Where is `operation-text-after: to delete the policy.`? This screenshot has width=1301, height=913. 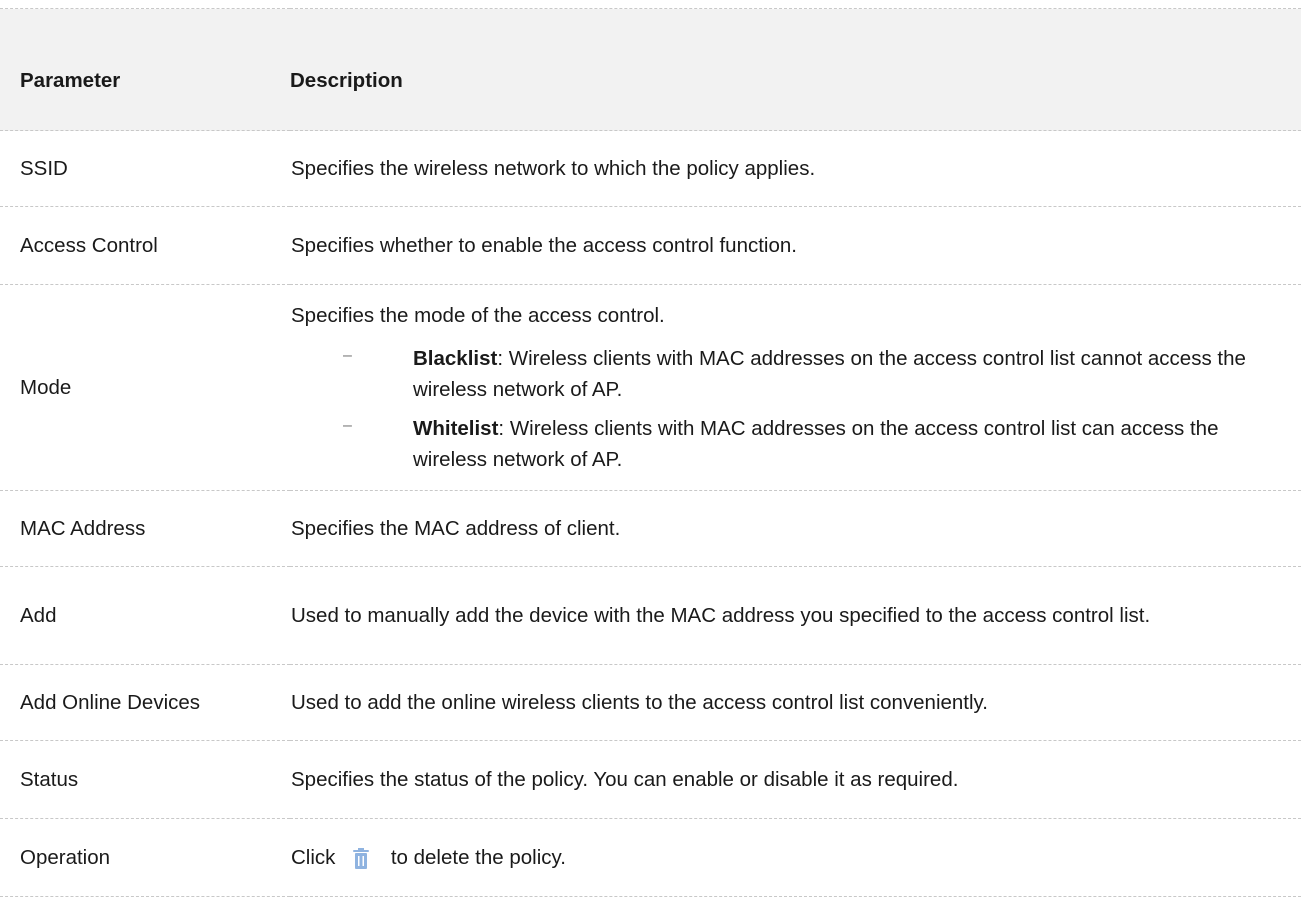
operation-text-after: to delete the policy. is located at coordinates (478, 857).